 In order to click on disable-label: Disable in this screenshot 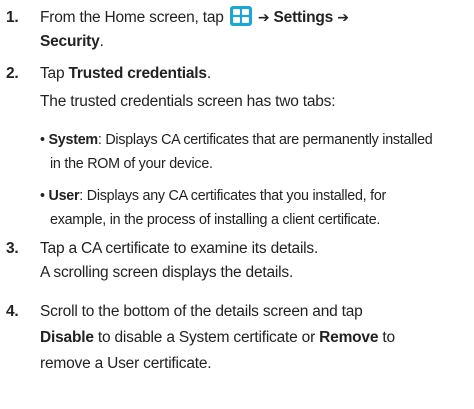, I will do `click(67, 337)`.